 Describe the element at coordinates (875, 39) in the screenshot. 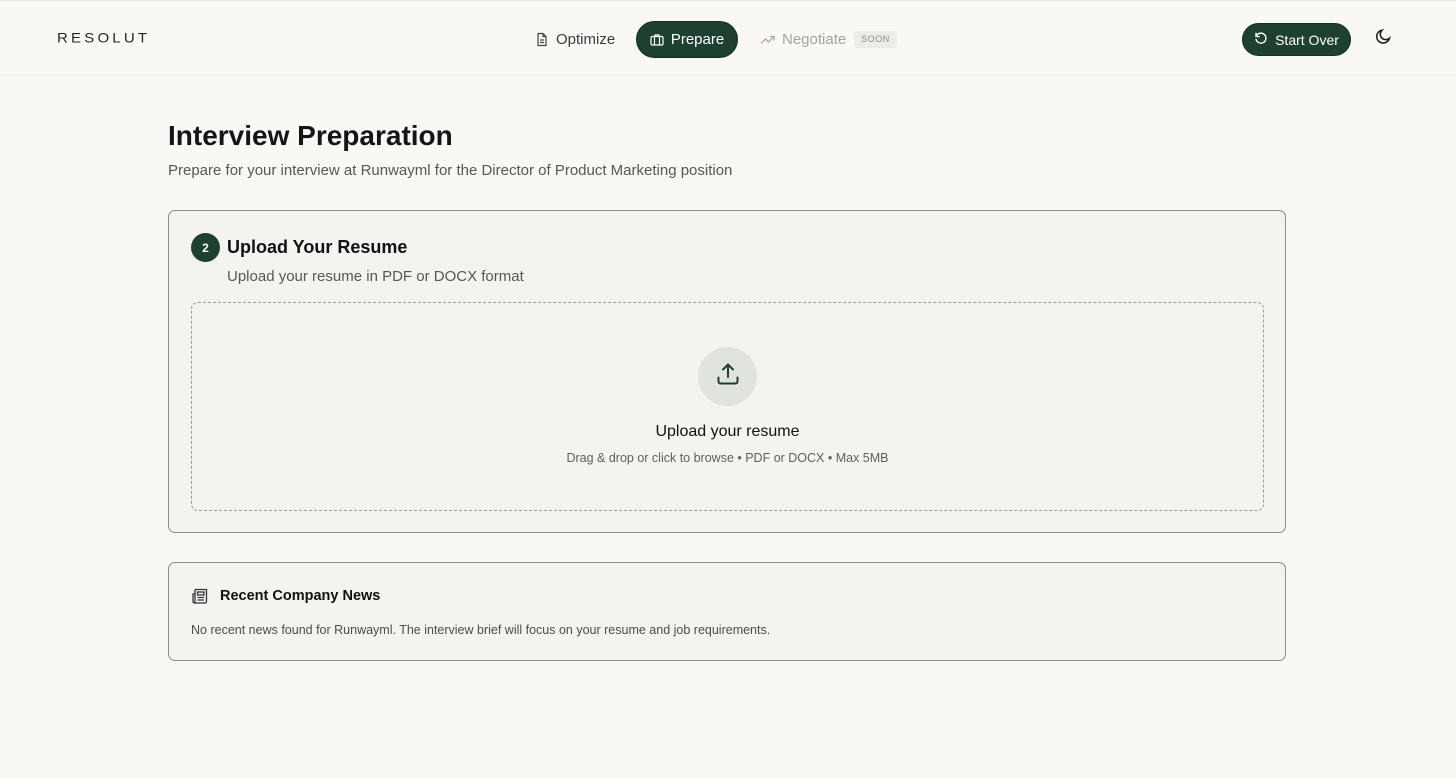

I see `soon-badge: SOON` at that location.